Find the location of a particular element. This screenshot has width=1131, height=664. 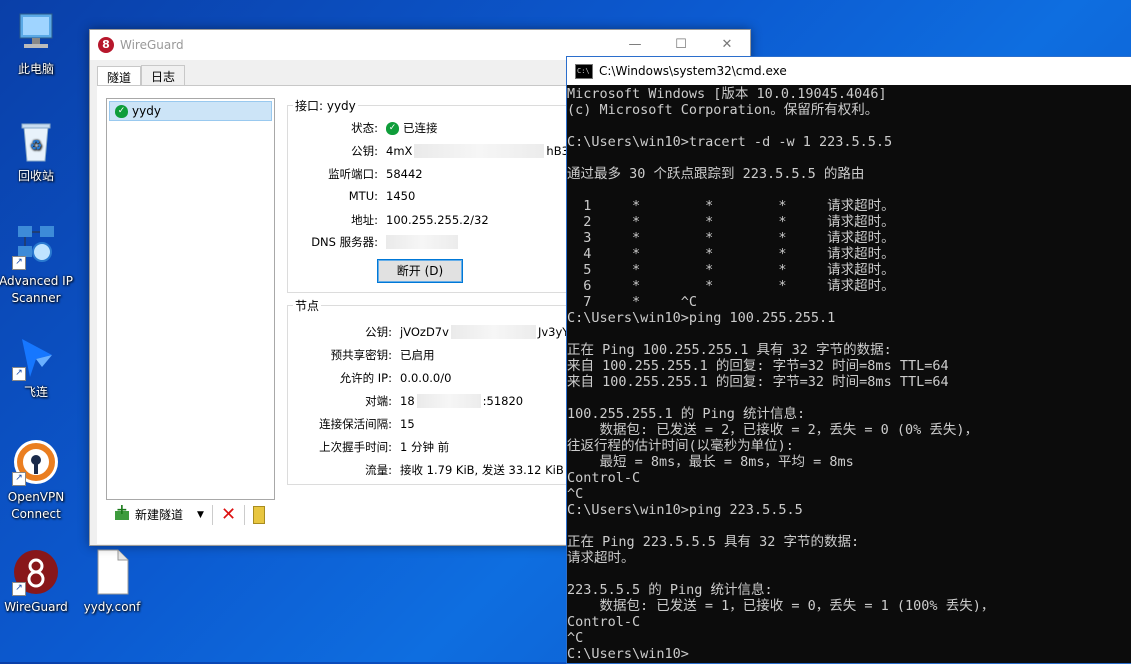

add-tunnel-icon is located at coordinates (122, 512).